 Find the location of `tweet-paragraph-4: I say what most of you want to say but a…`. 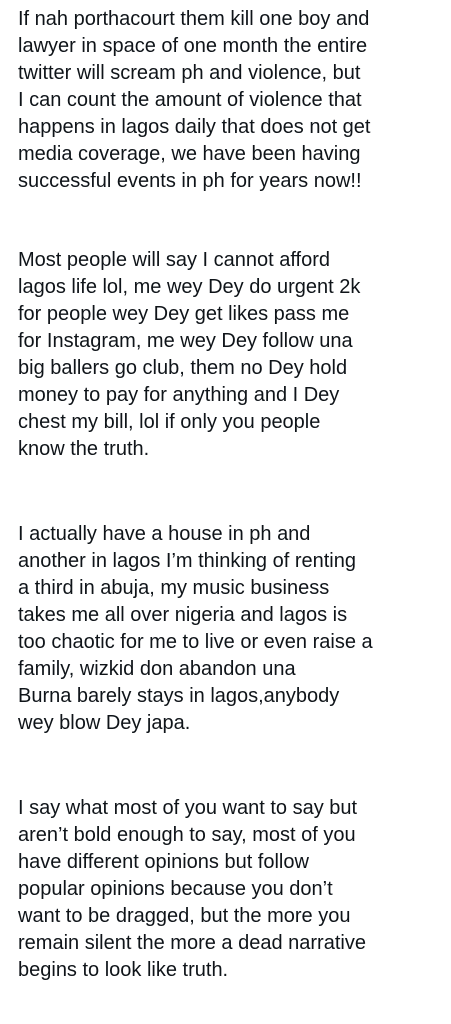

tweet-paragraph-4: I say what most of you want to say but a… is located at coordinates (192, 889).